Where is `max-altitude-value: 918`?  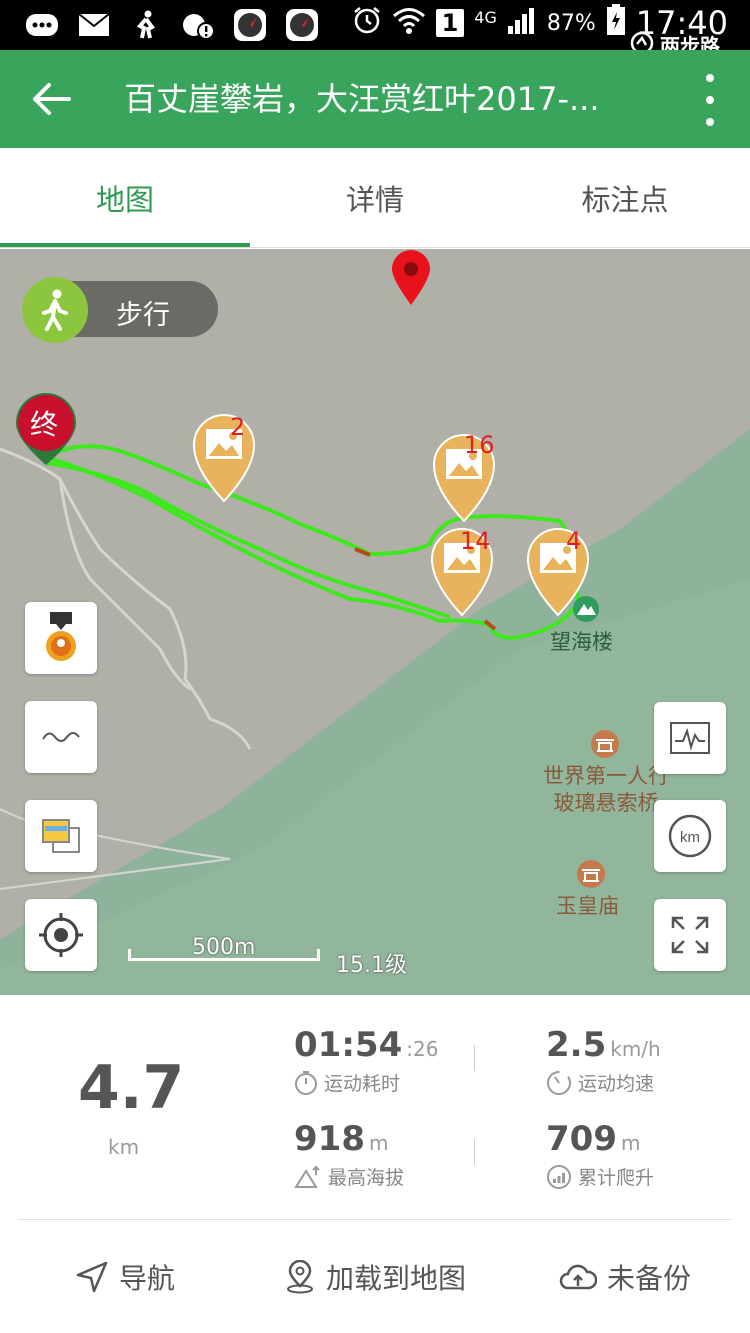 max-altitude-value: 918 is located at coordinates (329, 1139).